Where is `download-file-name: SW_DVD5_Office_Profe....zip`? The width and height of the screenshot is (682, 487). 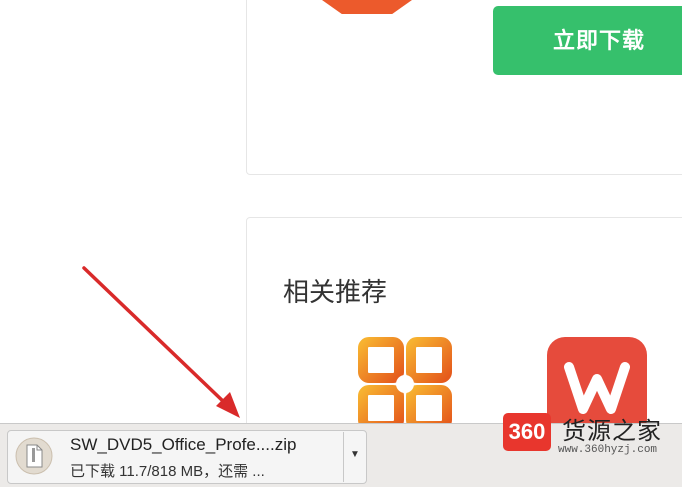
download-file-name: SW_DVD5_Office_Profe....zip is located at coordinates (183, 445).